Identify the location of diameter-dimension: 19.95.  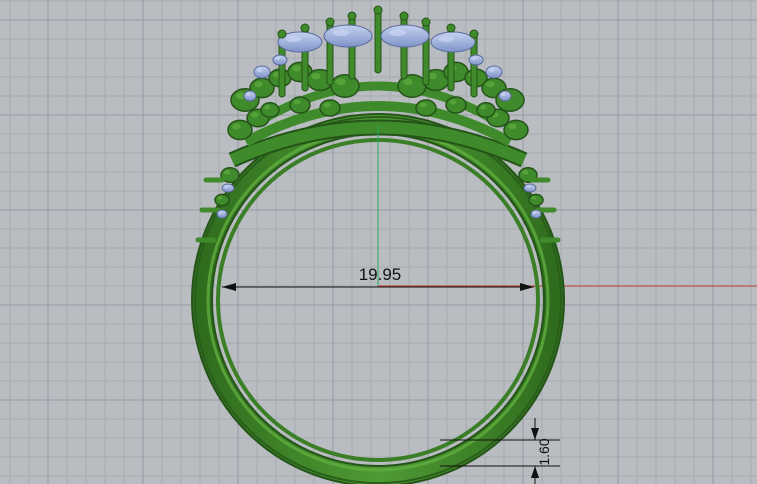
(378, 278).